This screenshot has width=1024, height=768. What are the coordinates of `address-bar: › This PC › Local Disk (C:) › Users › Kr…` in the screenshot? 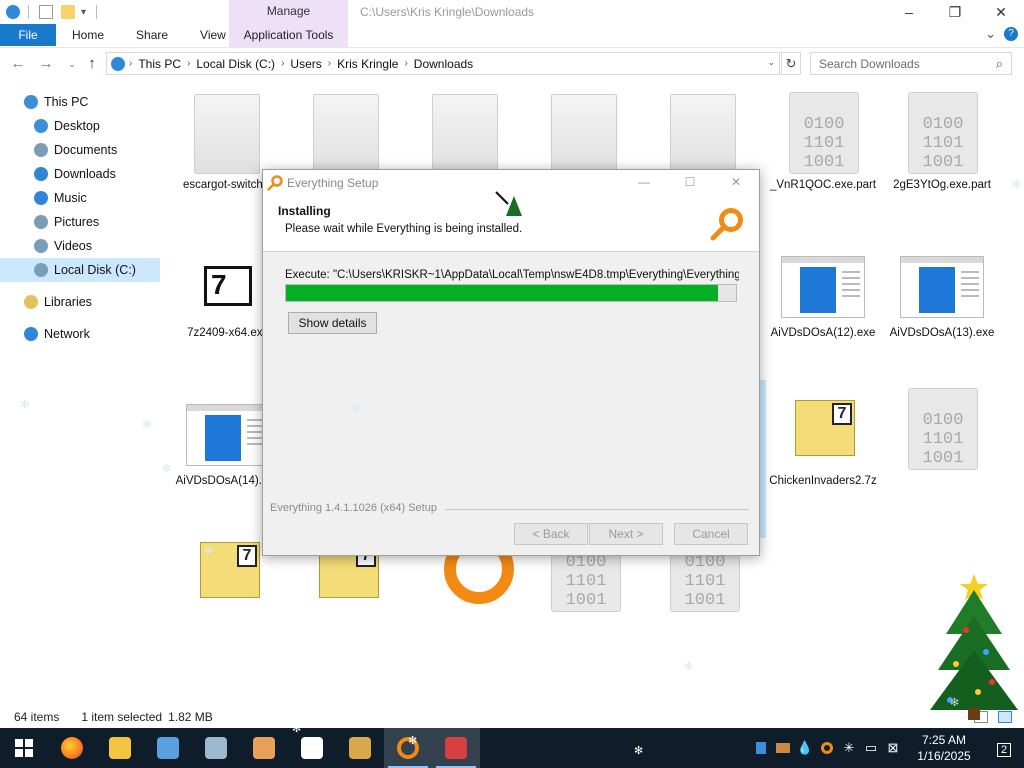 It's located at (443, 63).